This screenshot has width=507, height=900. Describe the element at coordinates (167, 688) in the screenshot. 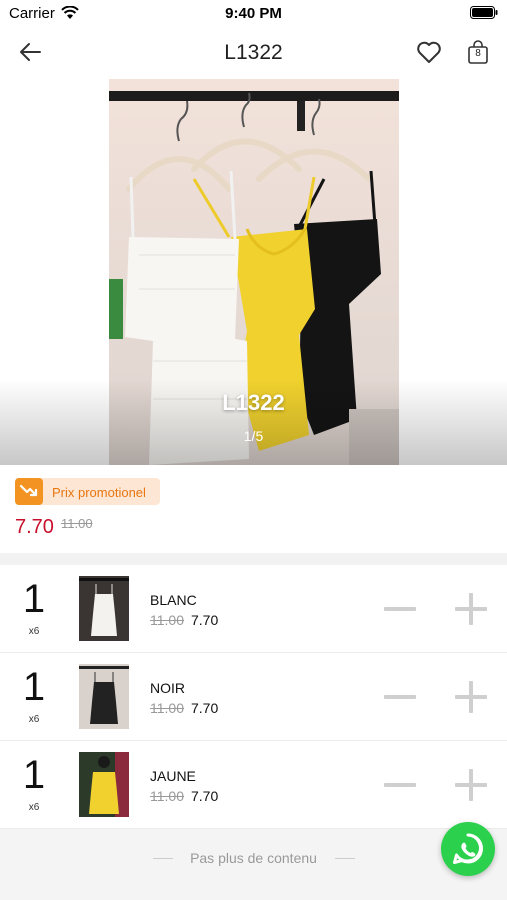

I see `variant-color-name: NOIR` at that location.